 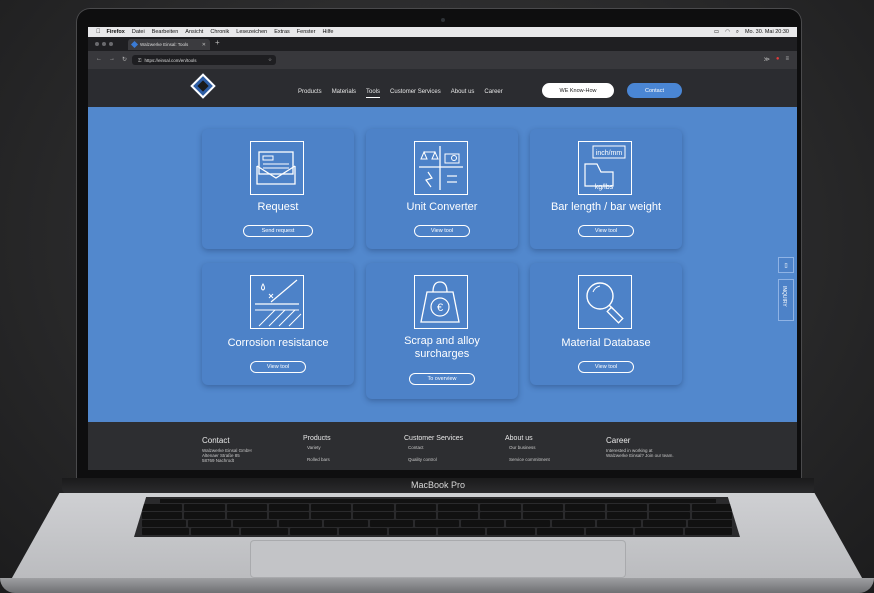 I want to click on icon-label-bottom: kg/lbs, so click(x=604, y=187).